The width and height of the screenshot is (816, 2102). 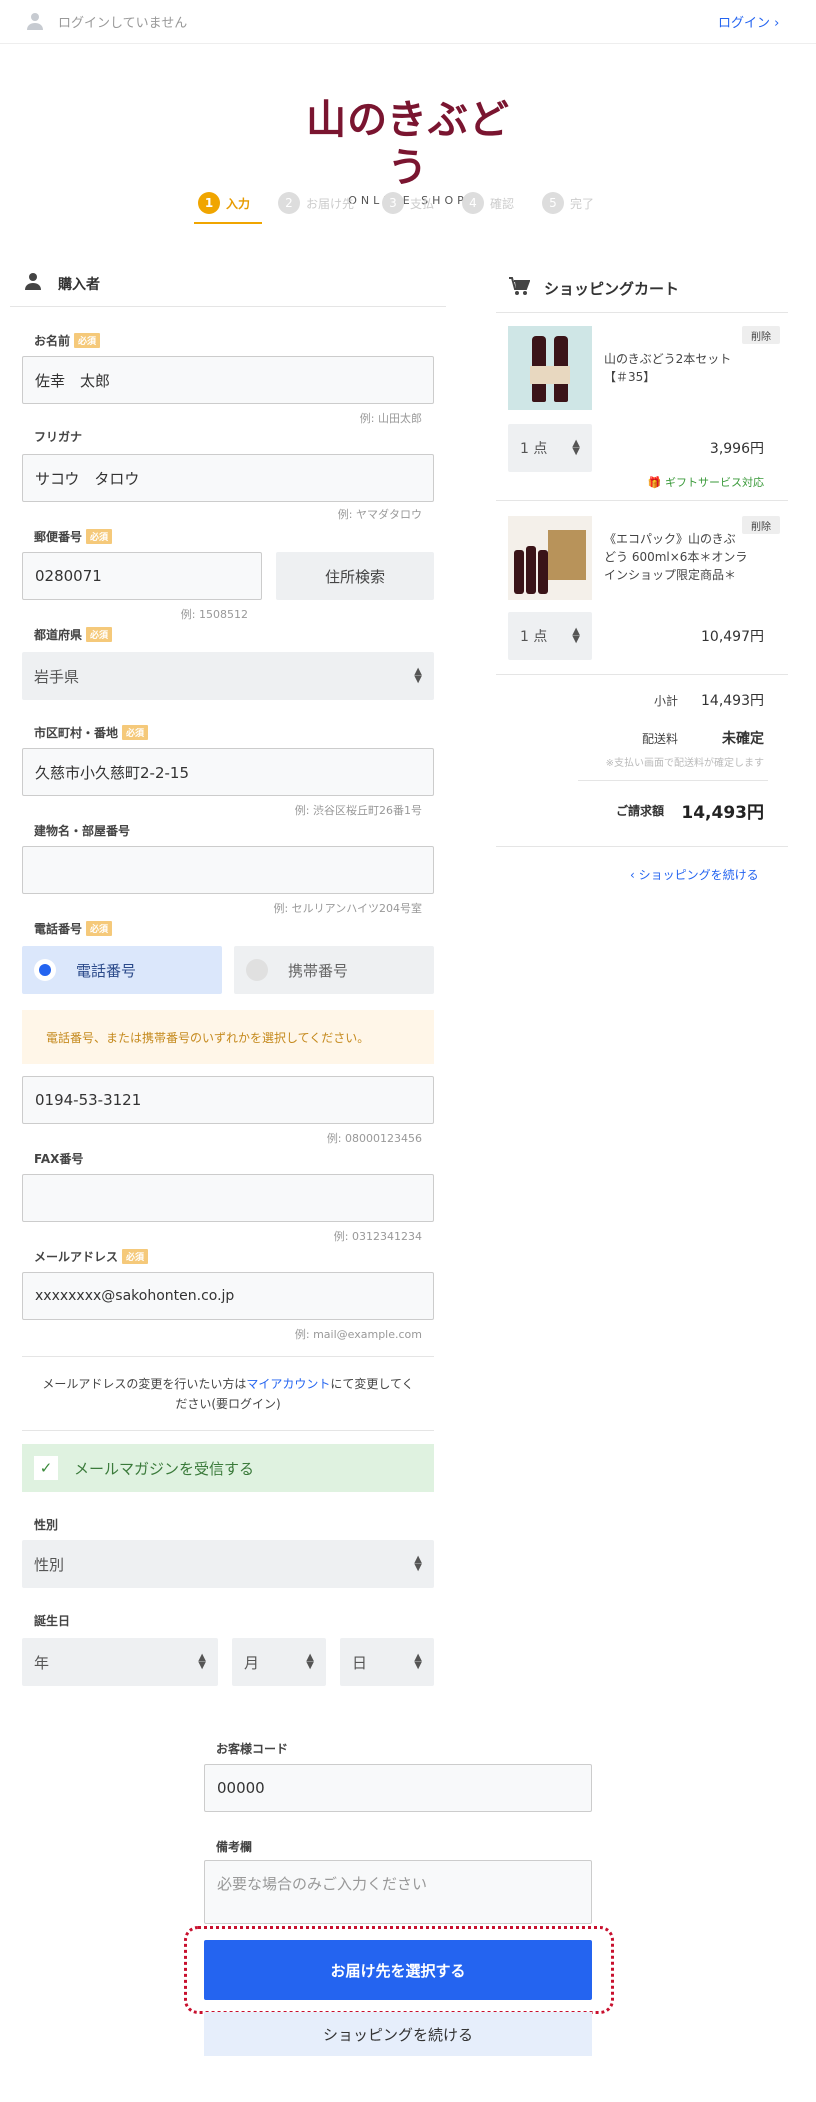 What do you see at coordinates (550, 448) in the screenshot?
I see `quantity-select-1: 1 点 ▲ ▼` at bounding box center [550, 448].